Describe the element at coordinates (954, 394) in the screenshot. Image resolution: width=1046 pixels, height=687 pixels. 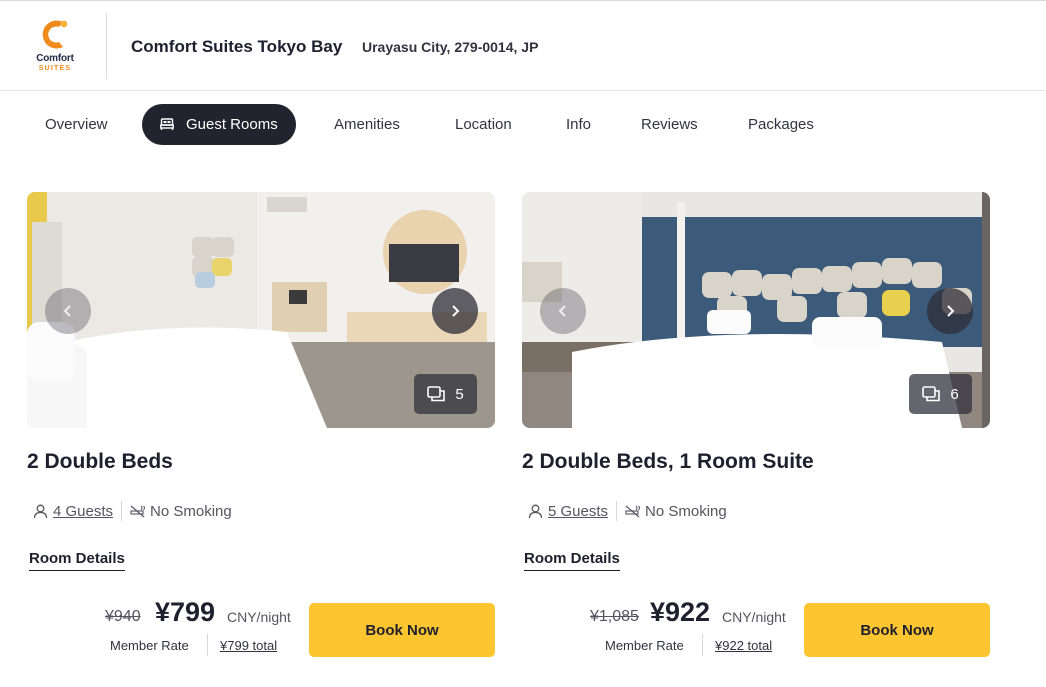
I see `photo-count: 6` at that location.